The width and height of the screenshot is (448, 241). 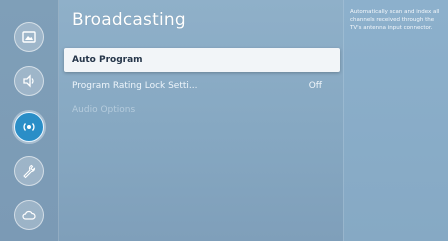 I want to click on support-cloud-icon, so click(x=29, y=215).